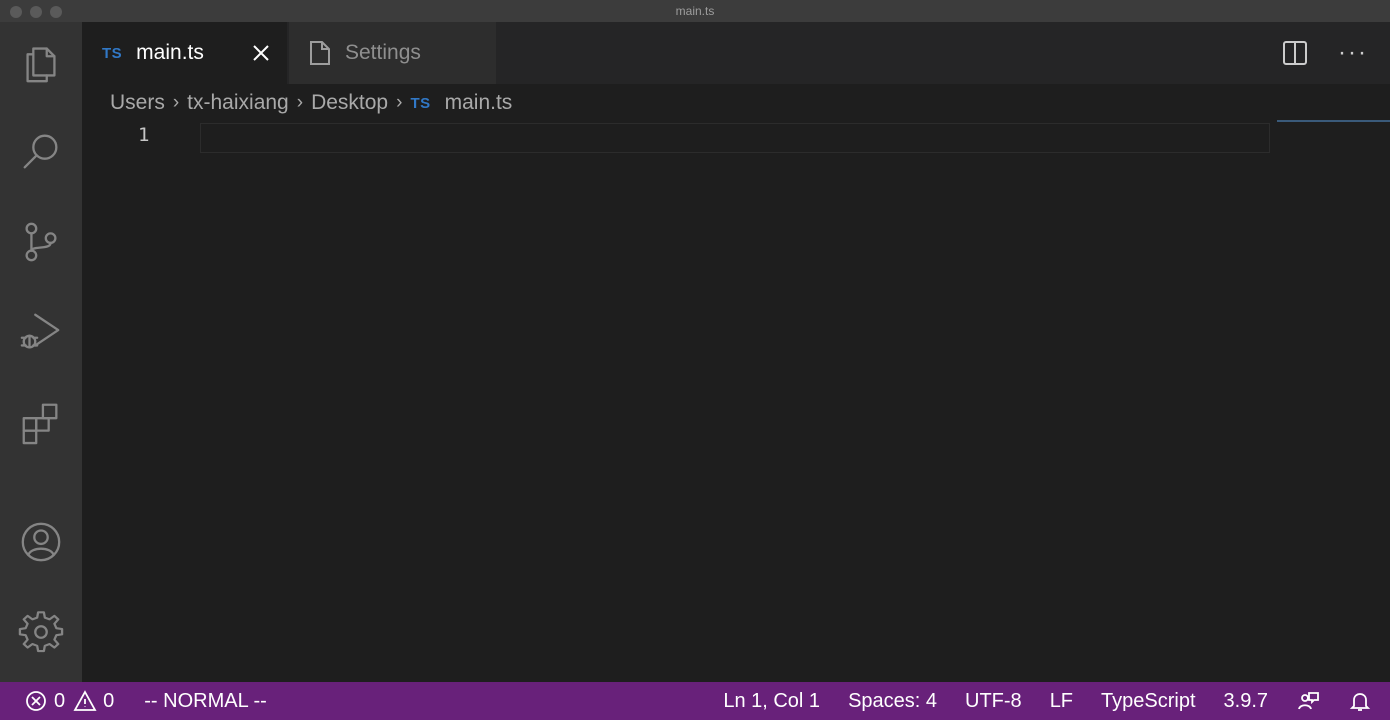  I want to click on tab-label: main.ts, so click(170, 52).